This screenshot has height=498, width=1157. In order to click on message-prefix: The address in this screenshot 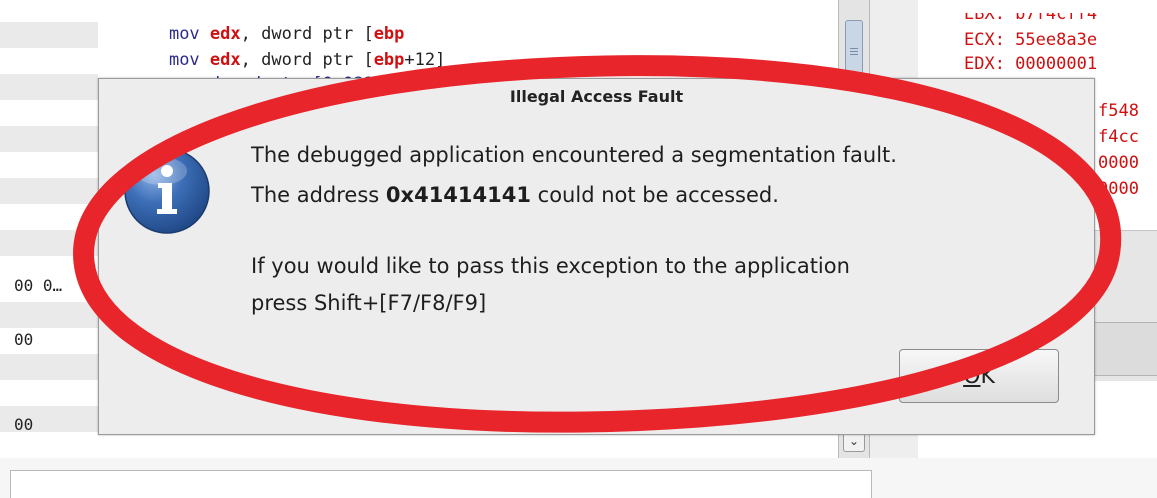, I will do `click(318, 195)`.